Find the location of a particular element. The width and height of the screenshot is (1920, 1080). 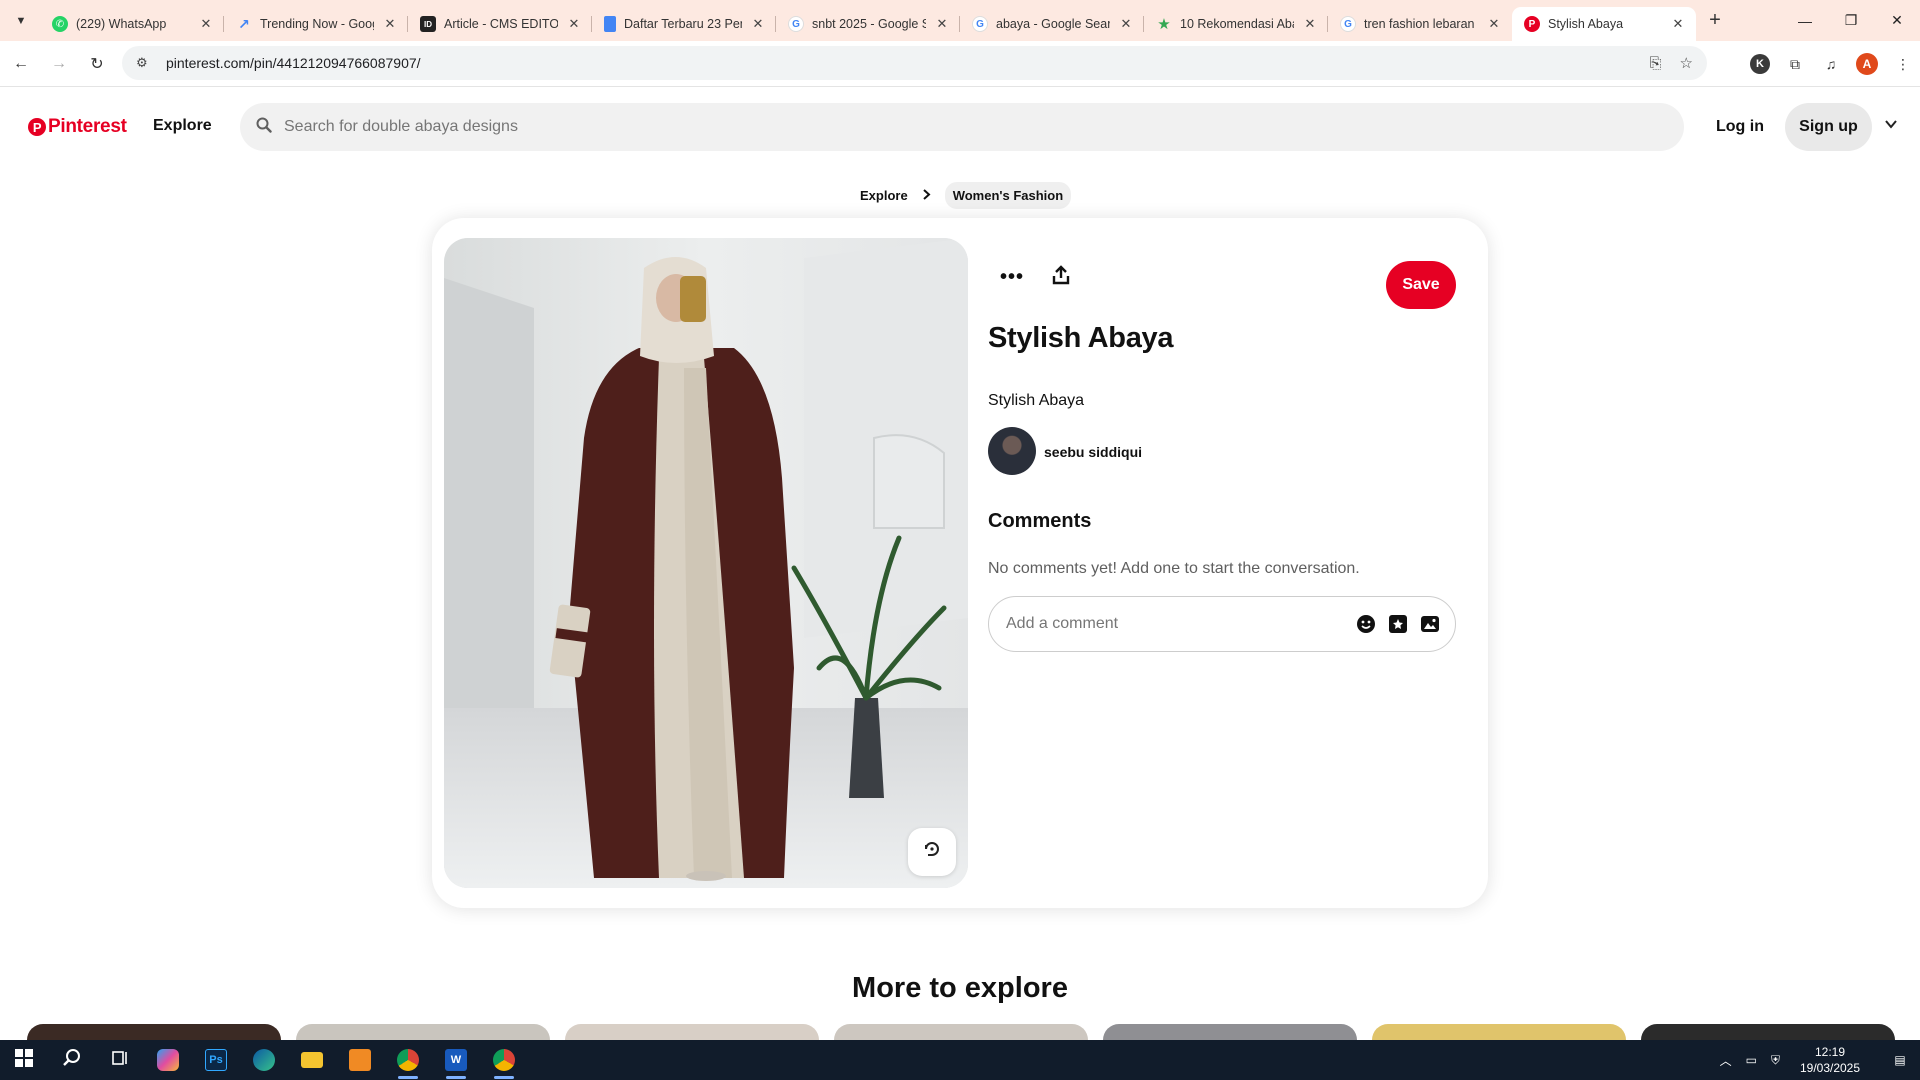

back-button: ← is located at coordinates (21, 64).